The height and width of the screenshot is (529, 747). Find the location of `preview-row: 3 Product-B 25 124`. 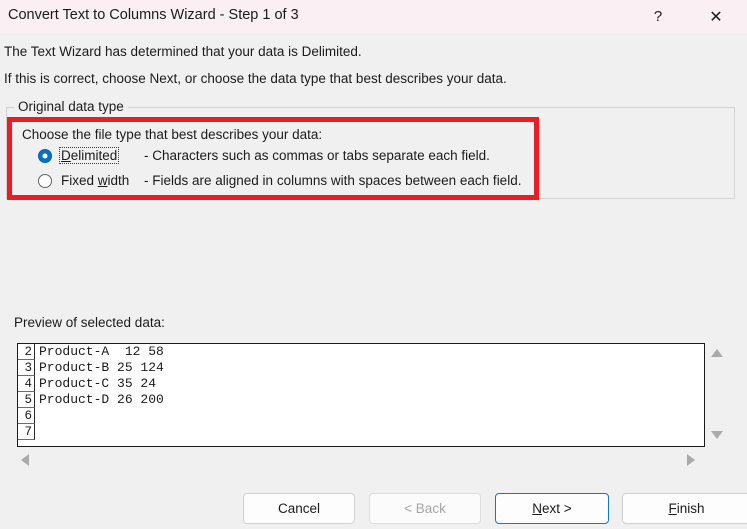

preview-row: 3 Product-B 25 124 is located at coordinates (91, 368).